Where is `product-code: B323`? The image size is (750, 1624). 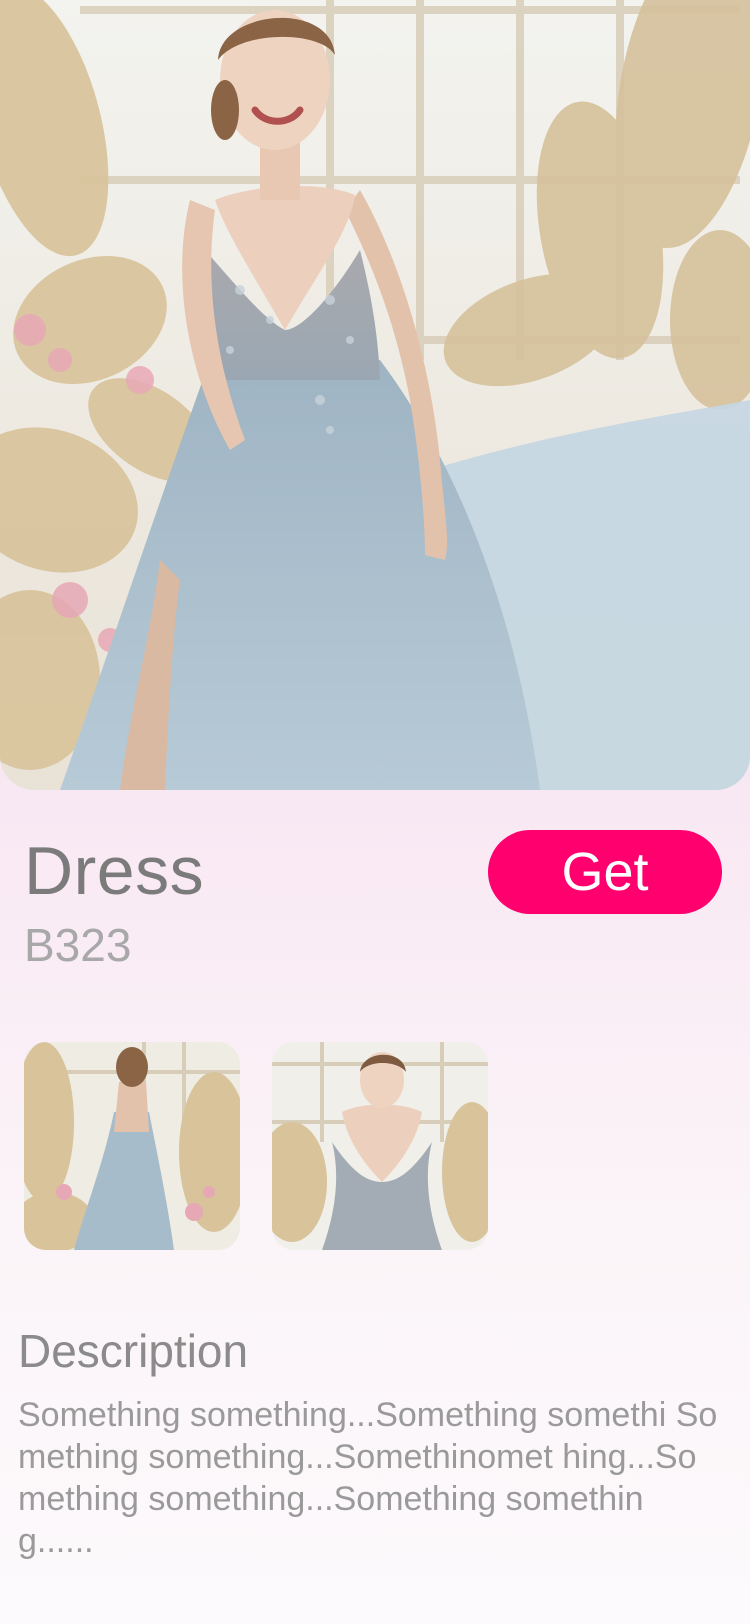
product-code: B323 is located at coordinates (78, 945).